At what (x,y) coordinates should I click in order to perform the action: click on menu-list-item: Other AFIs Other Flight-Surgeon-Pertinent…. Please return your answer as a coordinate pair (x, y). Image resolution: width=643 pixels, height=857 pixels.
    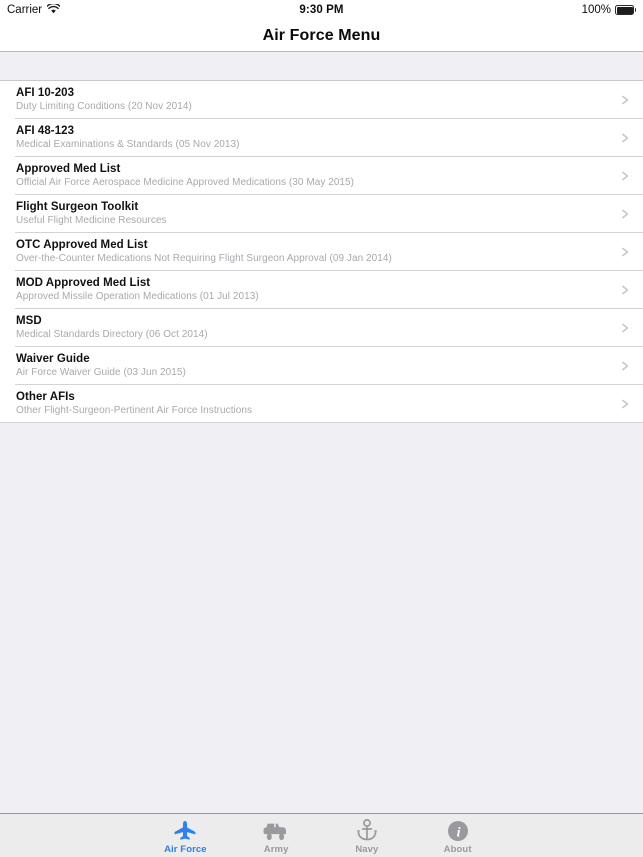
    Looking at the image, I should click on (321, 404).